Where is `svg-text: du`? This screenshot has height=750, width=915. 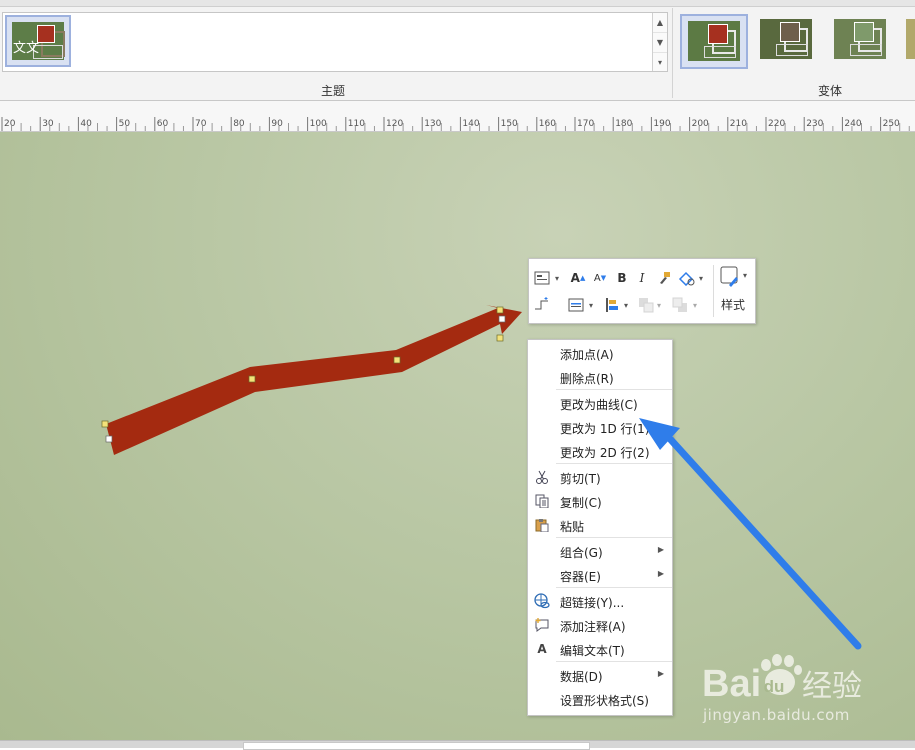 svg-text: du is located at coordinates (774, 686).